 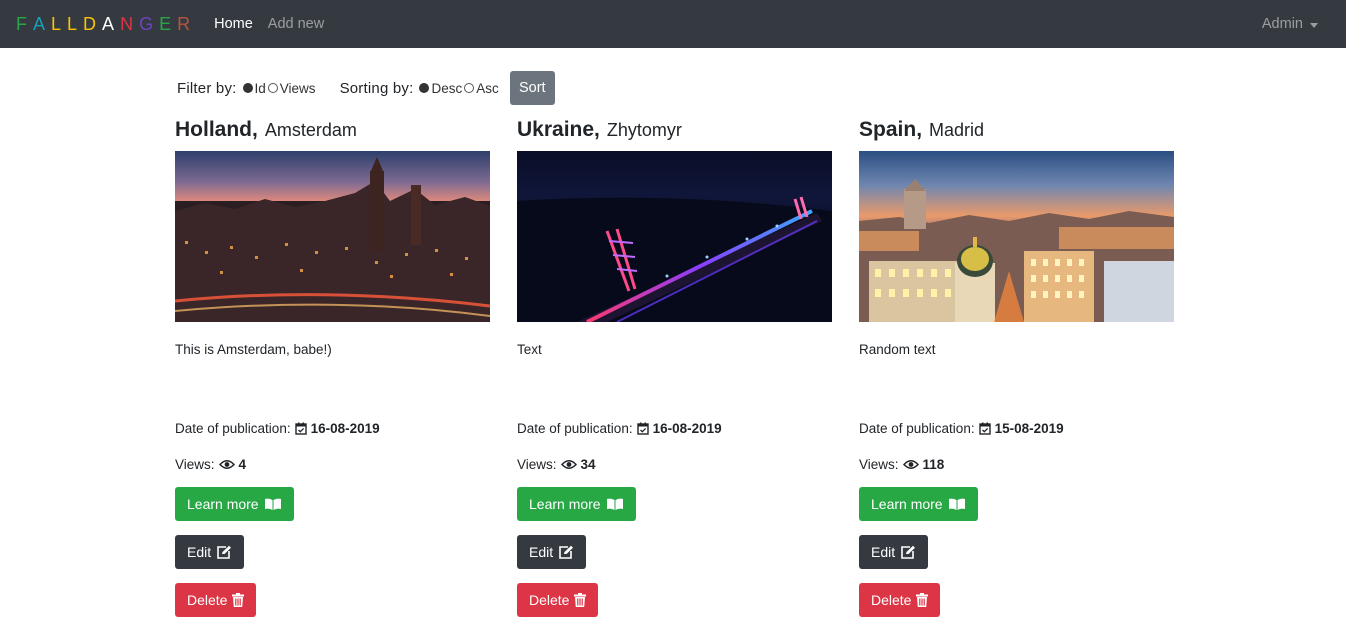 What do you see at coordinates (93, 23) in the screenshot?
I see `brand-letter: D` at bounding box center [93, 23].